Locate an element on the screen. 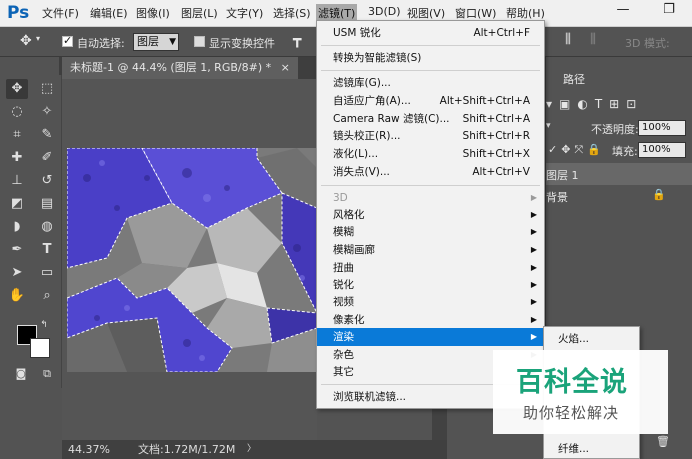 The width and height of the screenshot is (692, 459). screen-mode-icon: ⧉ is located at coordinates (47, 374).